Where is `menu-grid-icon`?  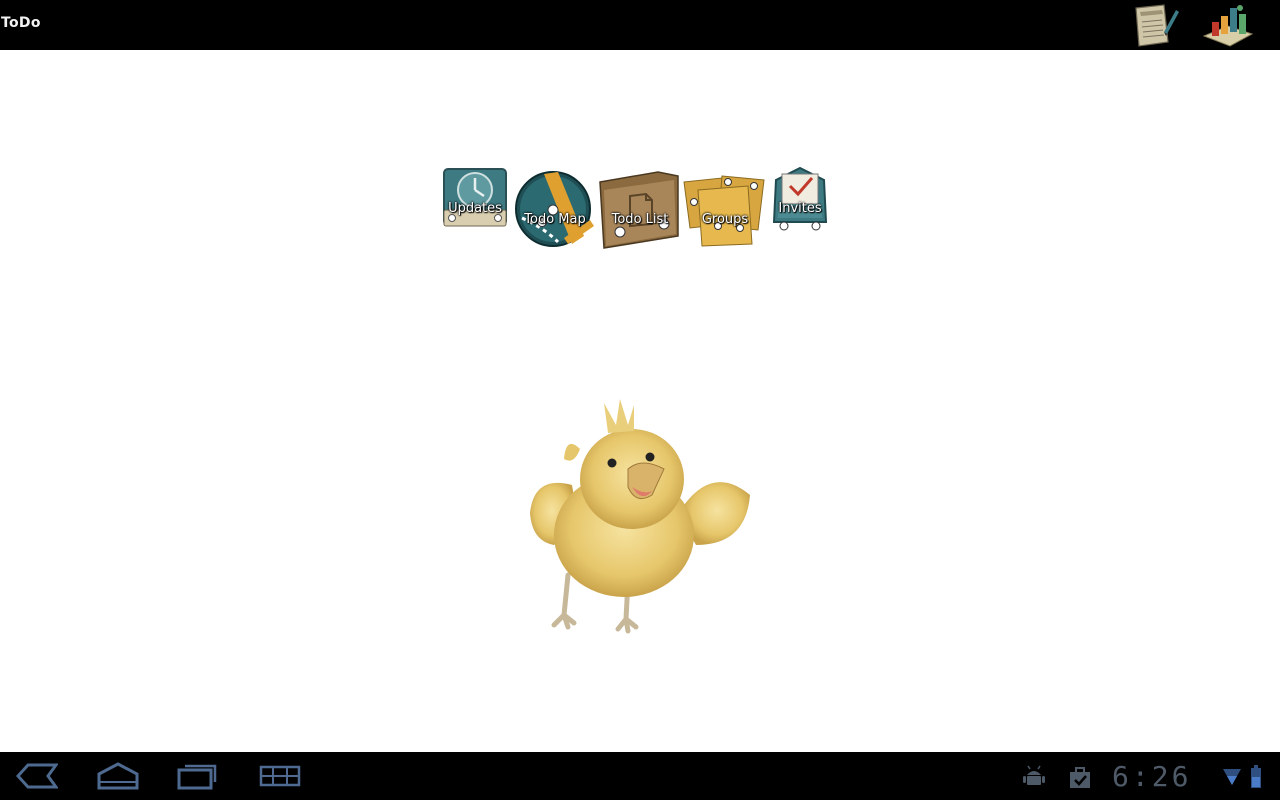
menu-grid-icon is located at coordinates (280, 776).